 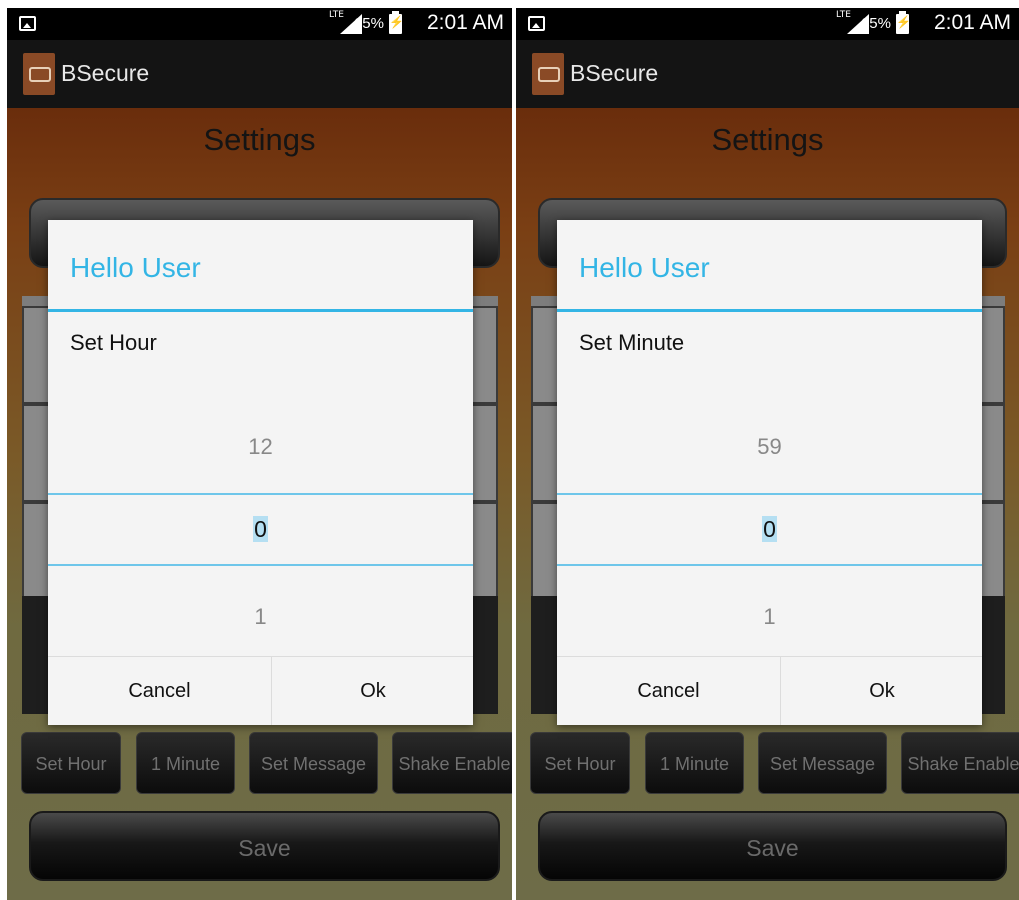 What do you see at coordinates (260, 447) in the screenshot?
I see `picker-previous-value: 12` at bounding box center [260, 447].